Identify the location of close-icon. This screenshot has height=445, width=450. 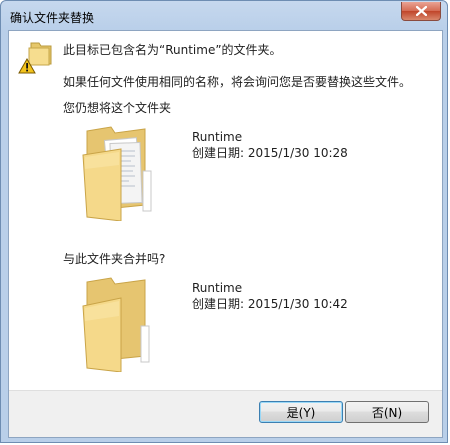
(421, 11).